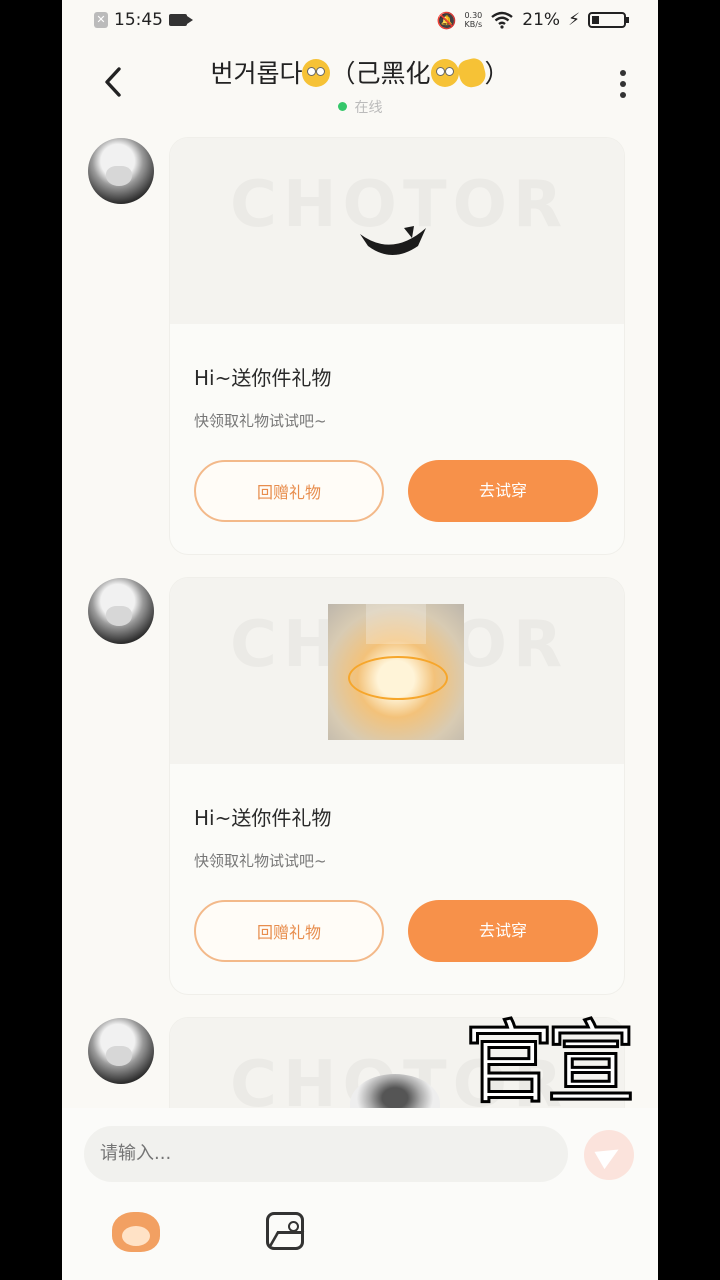 This screenshot has height=1280, width=720. What do you see at coordinates (380, 73) in the screenshot?
I see `title-note: （己黑化` at bounding box center [380, 73].